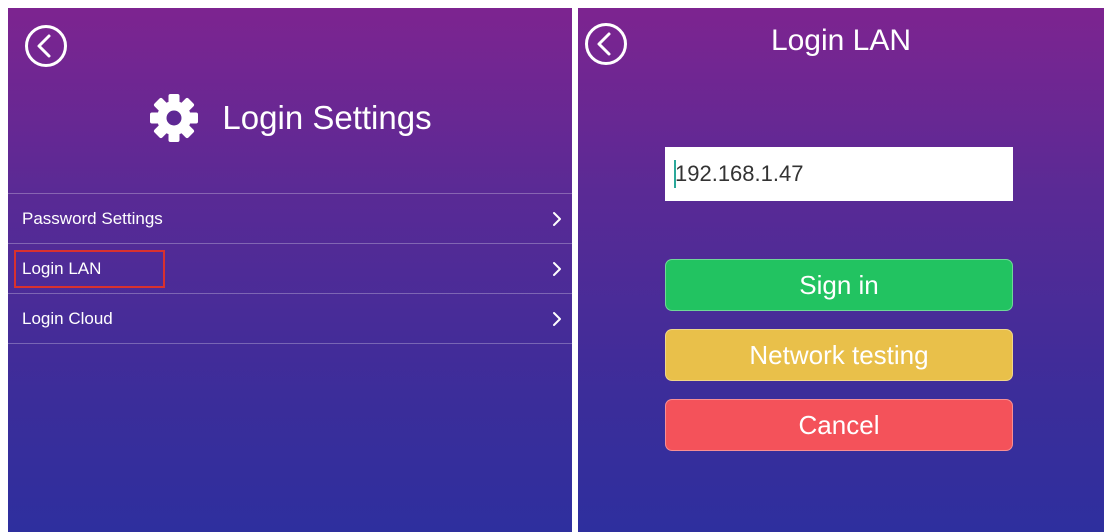 The height and width of the screenshot is (532, 1104). What do you see at coordinates (89, 268) in the screenshot?
I see `menu-item-label: Login LAN` at bounding box center [89, 268].